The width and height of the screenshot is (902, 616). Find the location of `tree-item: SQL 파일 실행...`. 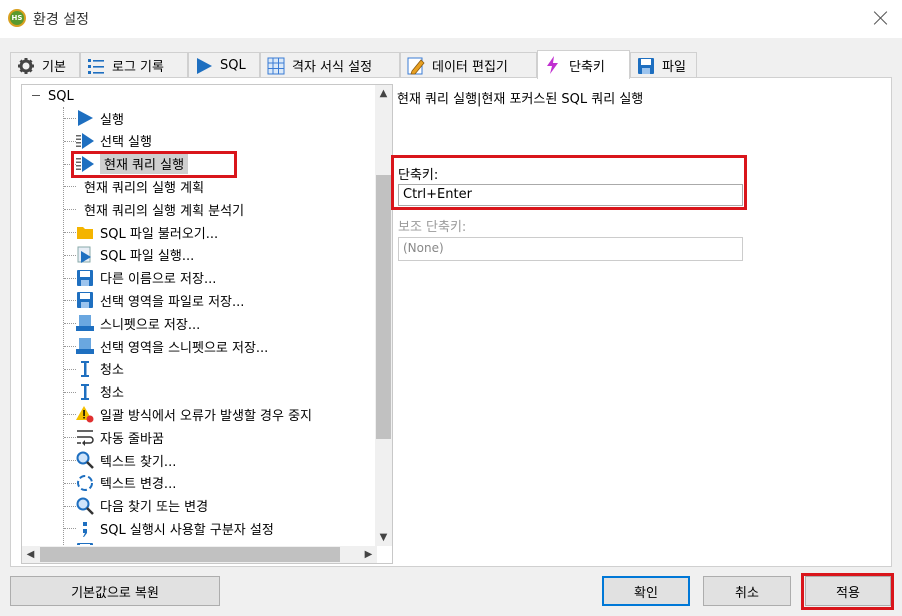

tree-item: SQL 파일 실행... is located at coordinates (135, 255).